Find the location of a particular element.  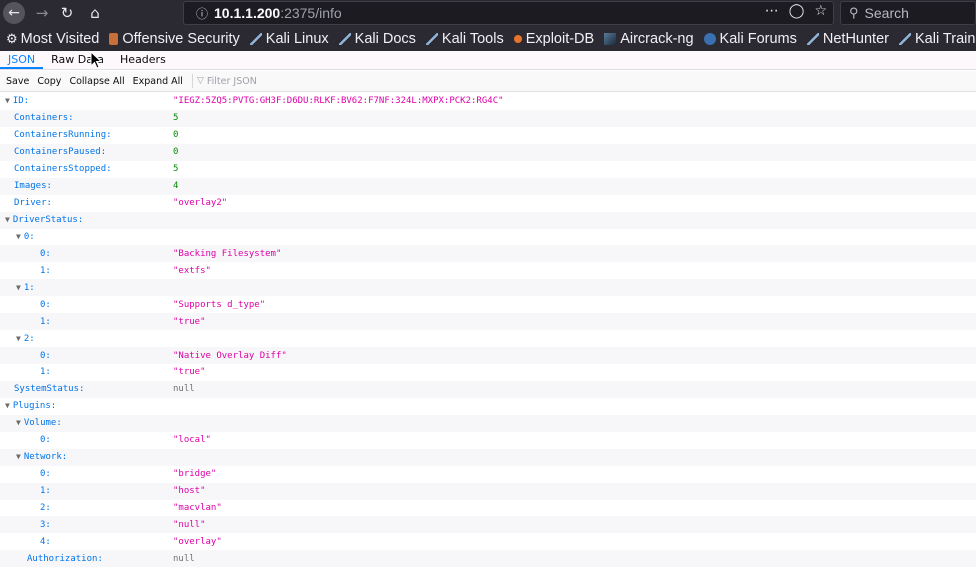

json-value: "overlay" is located at coordinates (197, 541).